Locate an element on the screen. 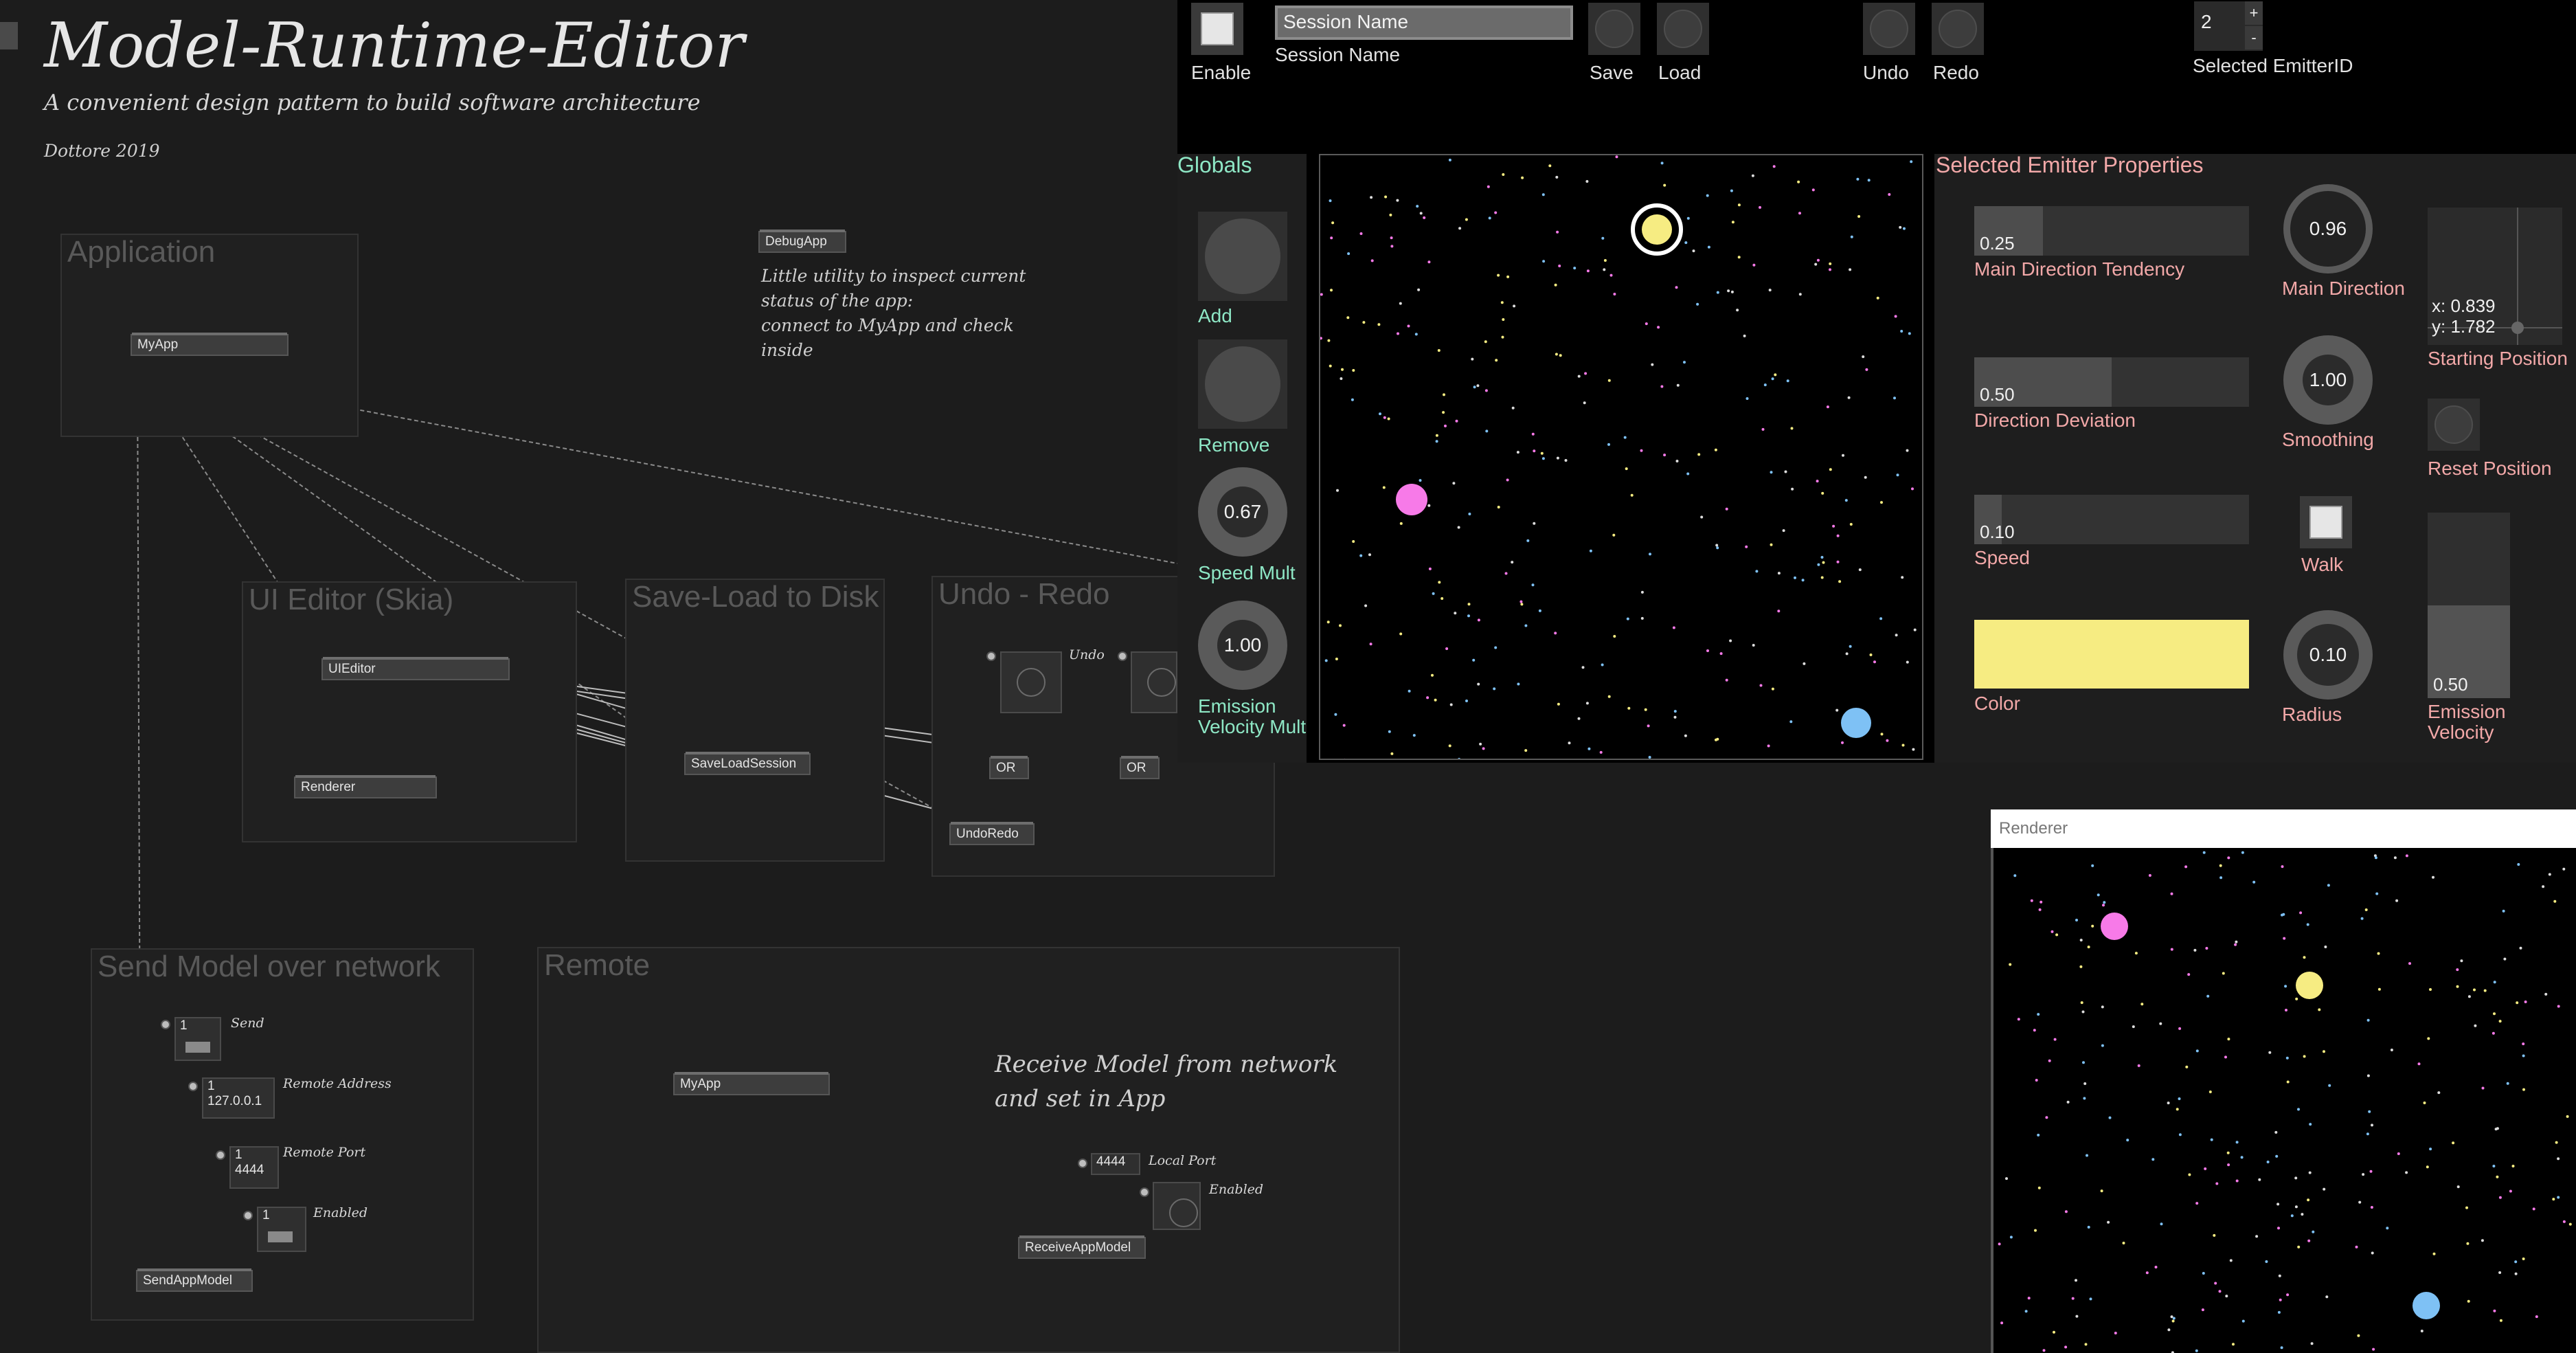 This screenshot has height=1353, width=2576. redo-button is located at coordinates (1958, 29).